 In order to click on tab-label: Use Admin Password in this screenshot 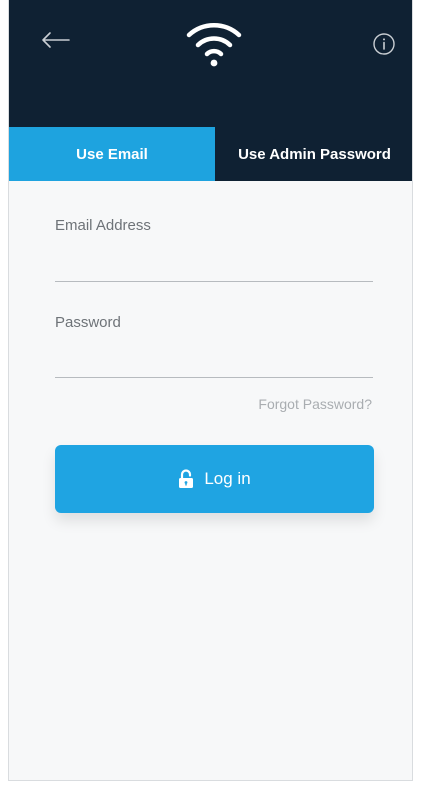, I will do `click(314, 154)`.